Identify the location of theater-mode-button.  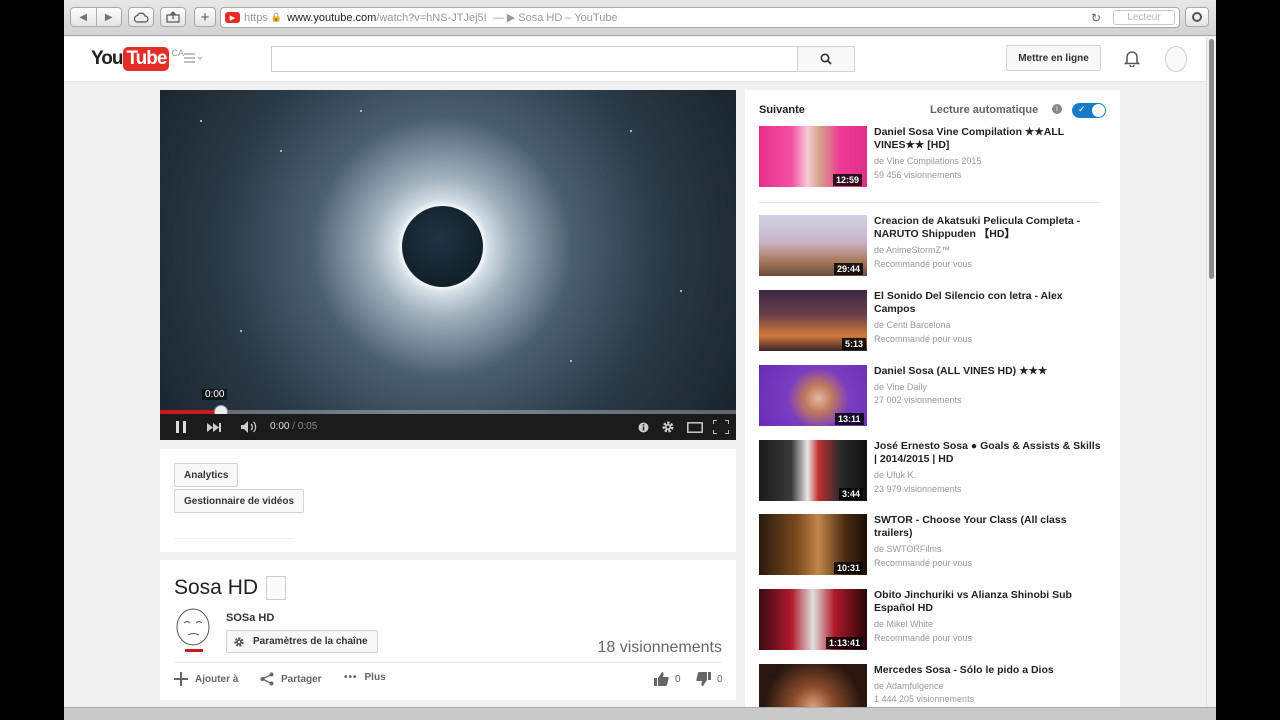
(695, 427).